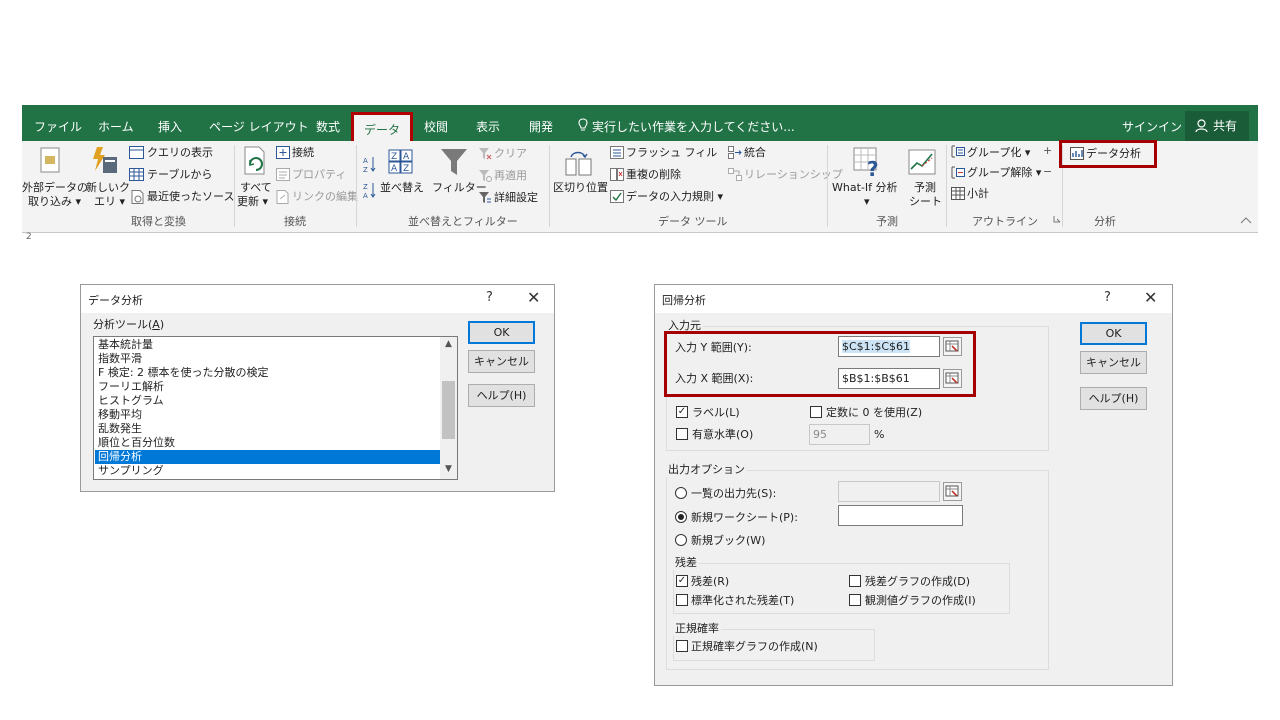 The width and height of the screenshot is (1280, 720). I want to click on share-button: 共有, so click(1217, 126).